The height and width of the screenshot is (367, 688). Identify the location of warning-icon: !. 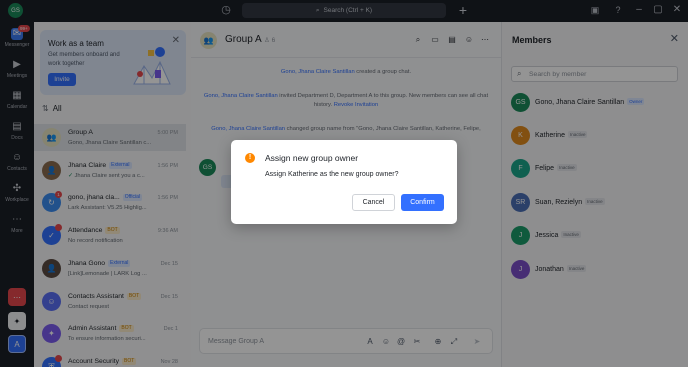
(250, 158).